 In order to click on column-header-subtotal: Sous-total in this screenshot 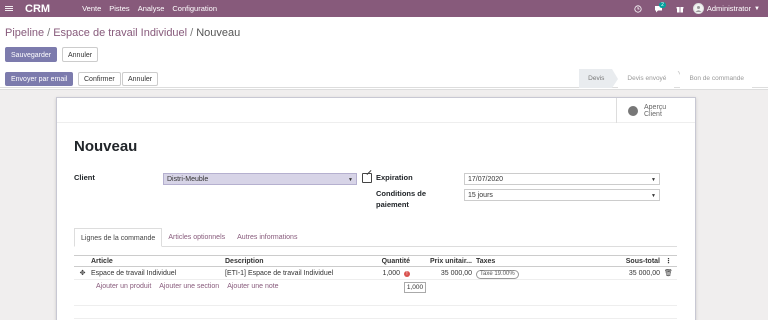, I will do `click(599, 261)`.